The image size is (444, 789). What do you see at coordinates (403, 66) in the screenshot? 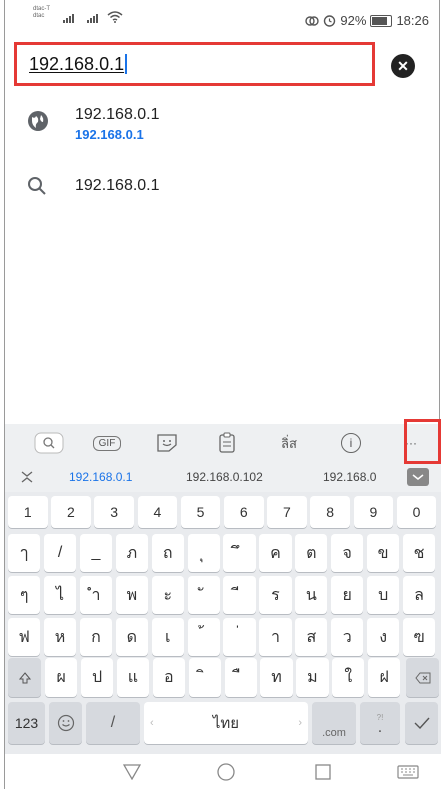
I see `clear-icon: ✕` at bounding box center [403, 66].